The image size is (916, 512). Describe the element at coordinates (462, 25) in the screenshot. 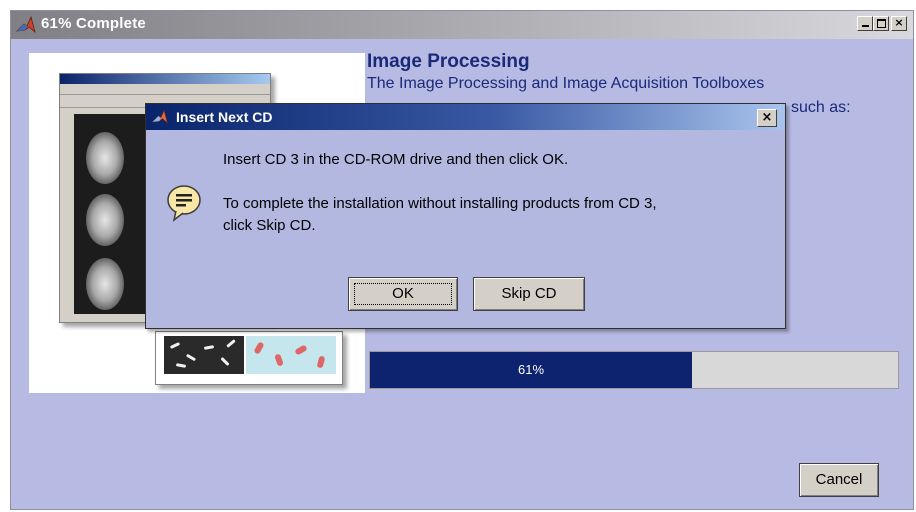

I see `installer-titlebar: 61% Complete ×` at that location.